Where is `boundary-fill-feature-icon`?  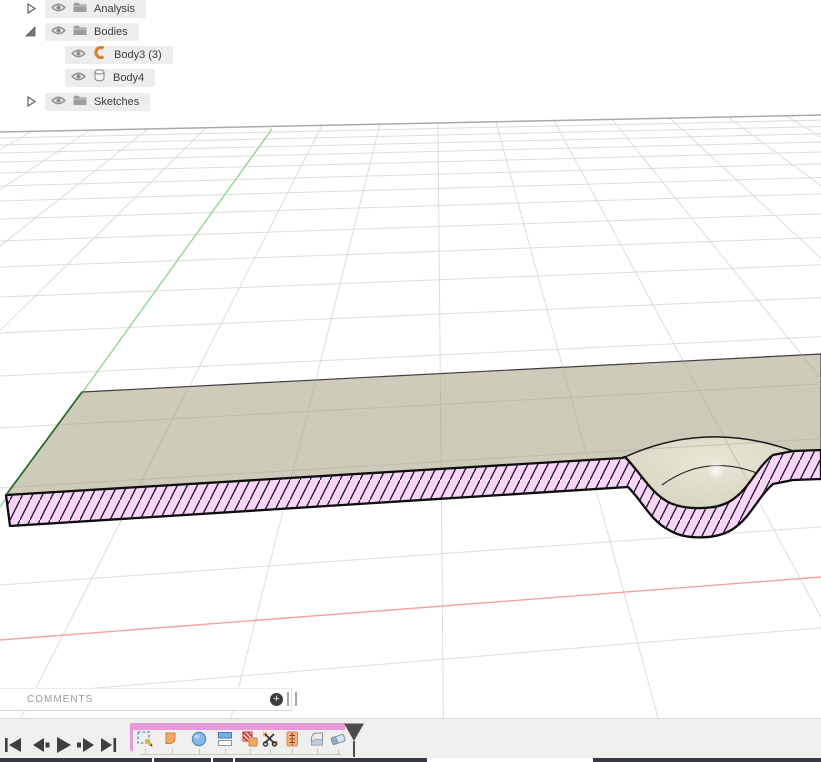 boundary-fill-feature-icon is located at coordinates (317, 739).